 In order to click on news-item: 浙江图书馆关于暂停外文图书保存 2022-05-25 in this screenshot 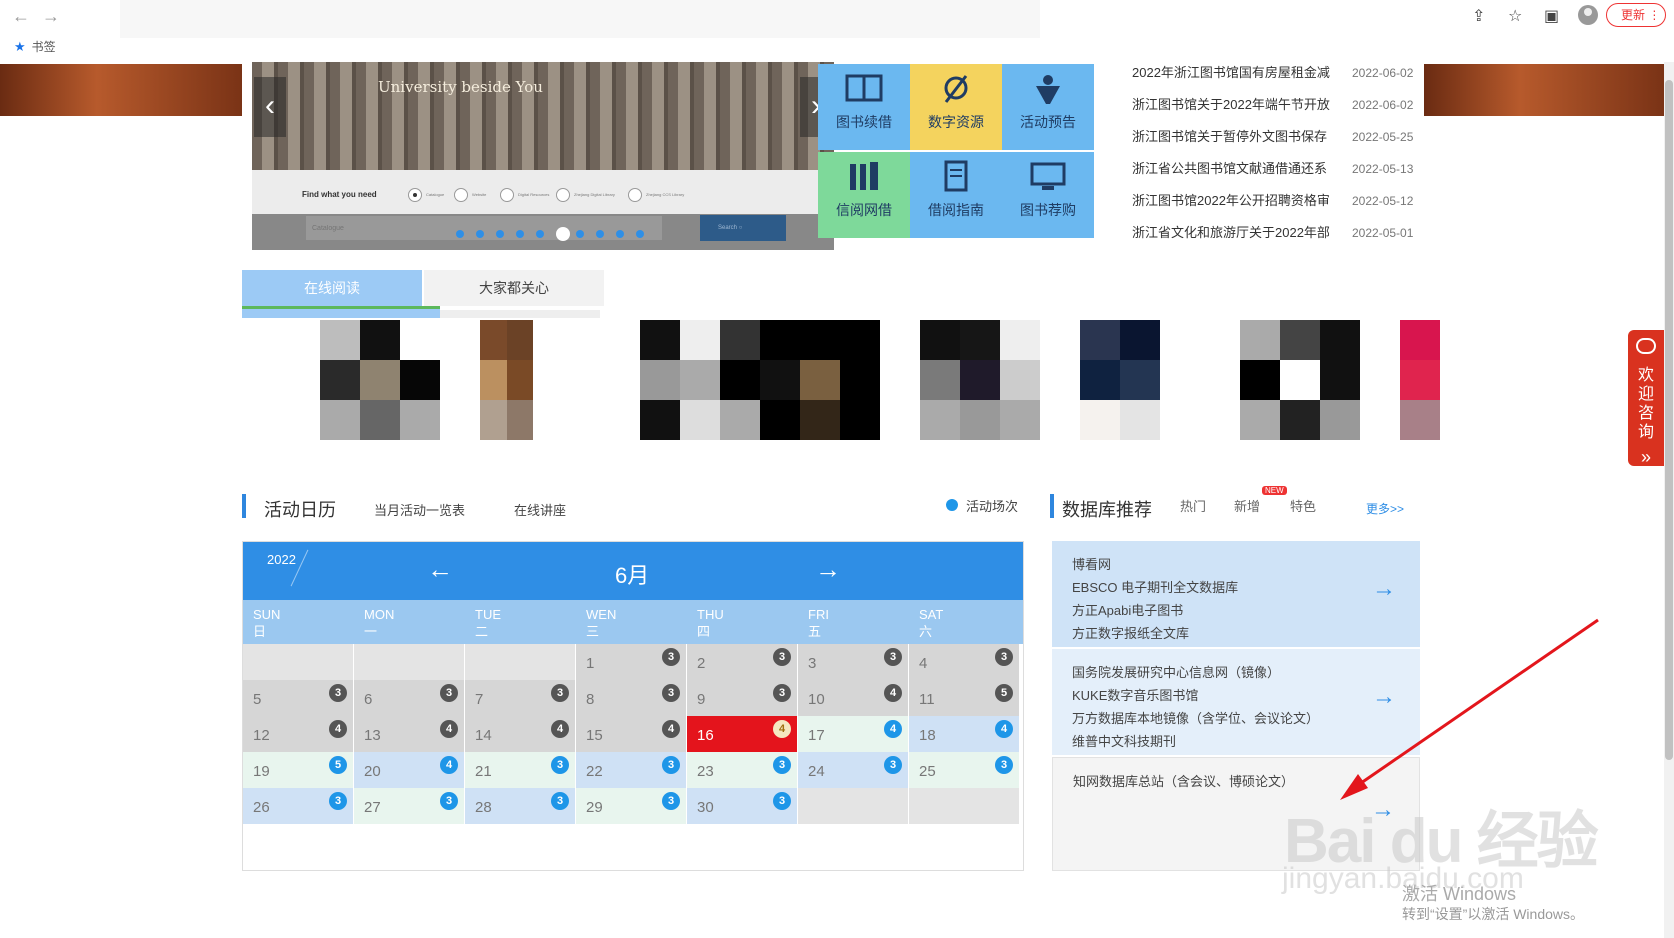, I will do `click(1277, 142)`.